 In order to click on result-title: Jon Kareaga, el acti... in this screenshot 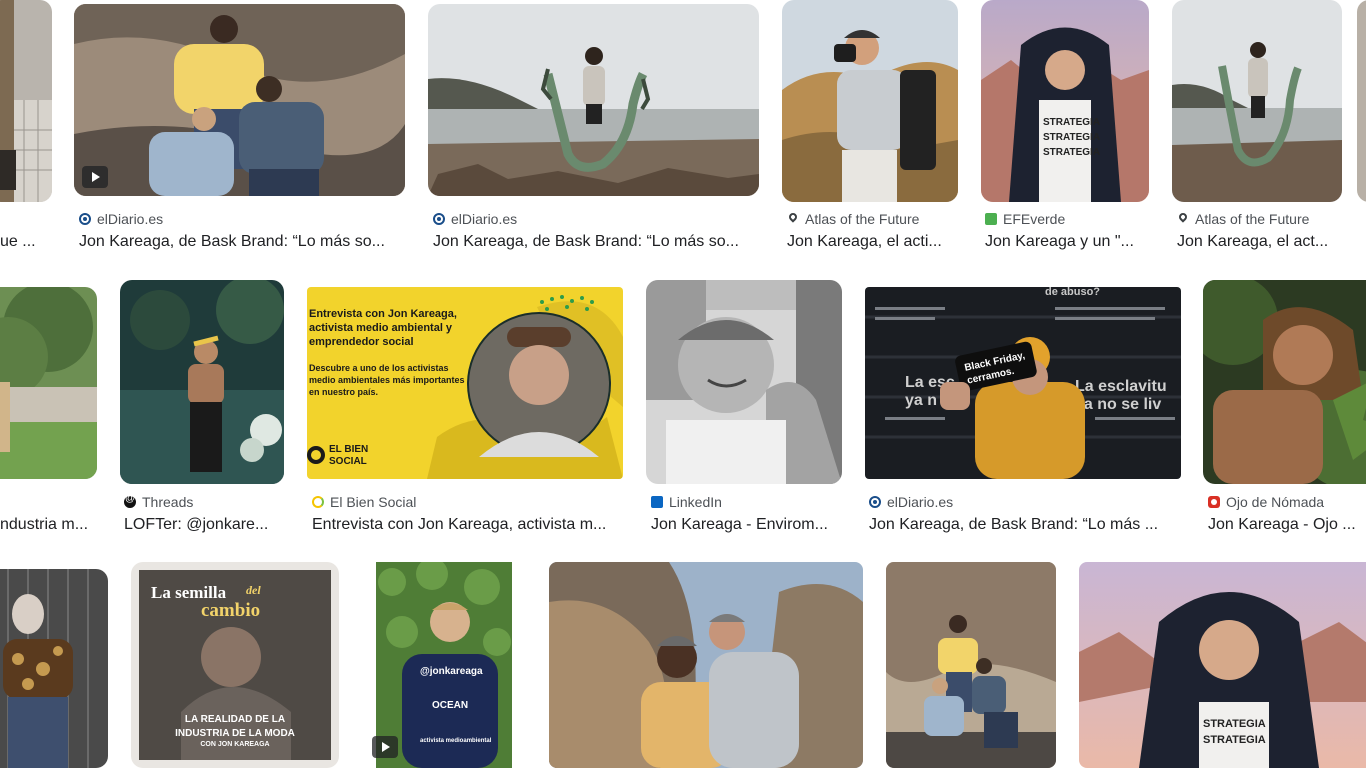, I will do `click(872, 242)`.